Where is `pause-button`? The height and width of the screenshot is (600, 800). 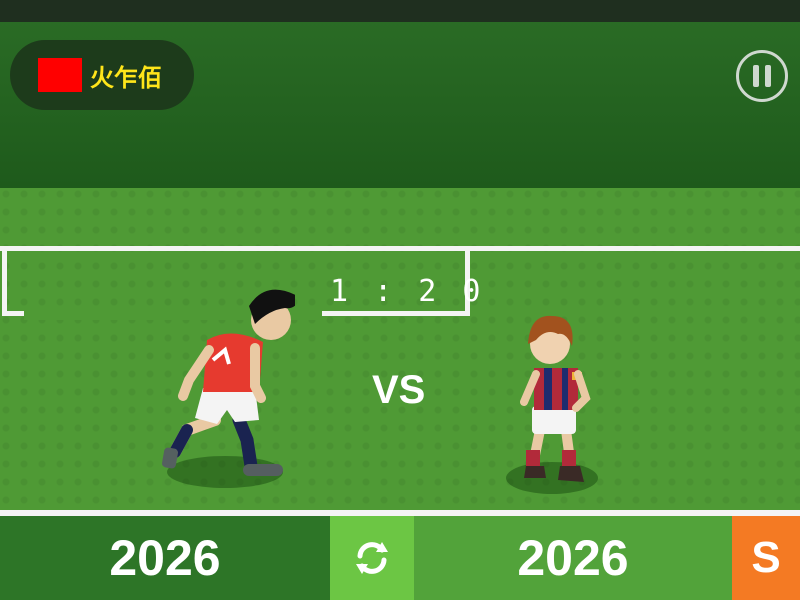 pause-button is located at coordinates (762, 76).